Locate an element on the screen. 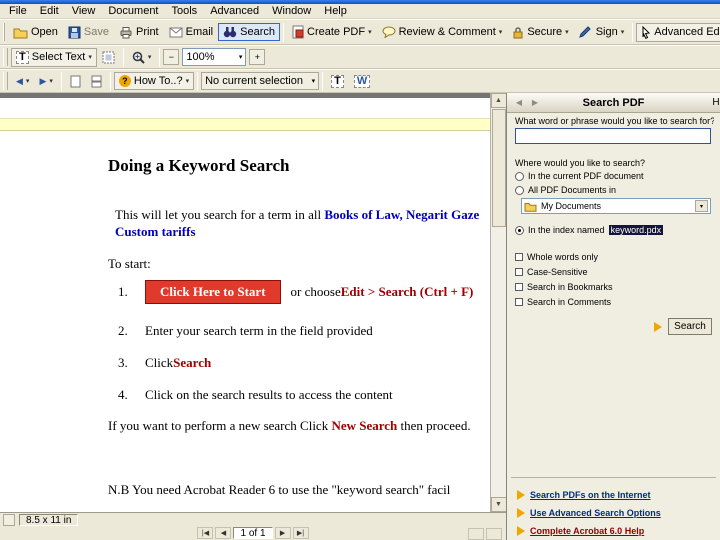 The image size is (720, 540). page-layout-continuous-button is located at coordinates (96, 81).